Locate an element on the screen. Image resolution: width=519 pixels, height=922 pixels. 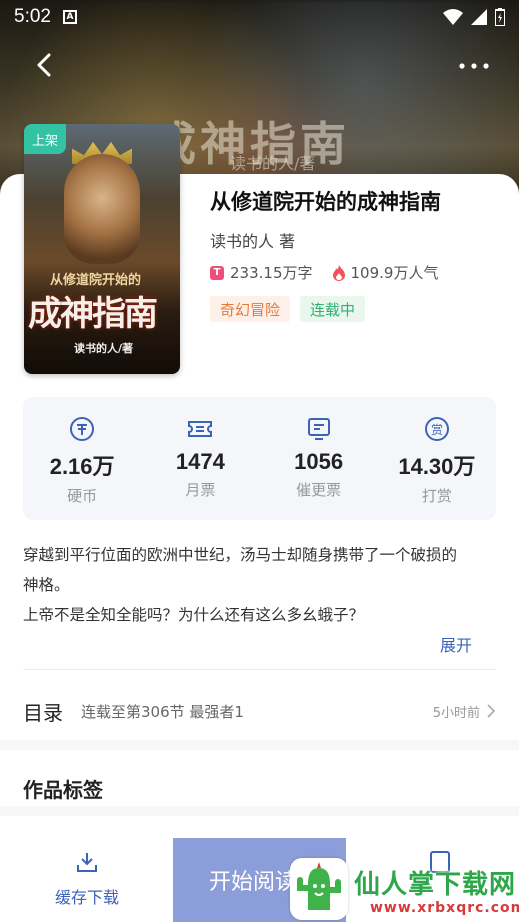
stat-update-ticket: 1056 催更票 is located at coordinates (319, 458).